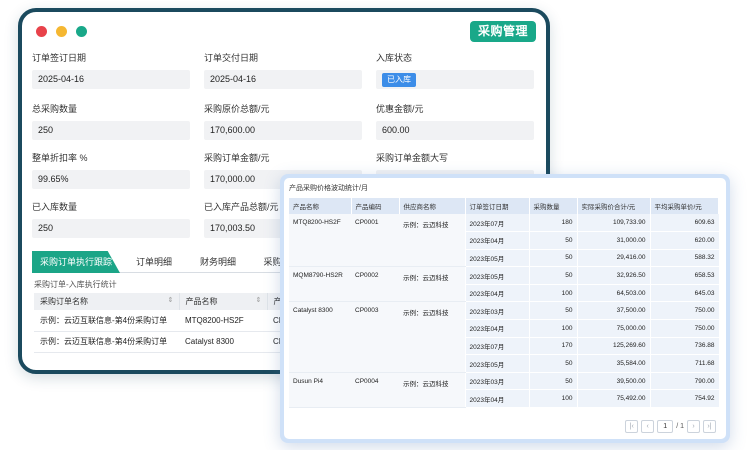  What do you see at coordinates (320, 337) in the screenshot?
I see `product-name-cell: Catalyst 8300` at bounding box center [320, 337].